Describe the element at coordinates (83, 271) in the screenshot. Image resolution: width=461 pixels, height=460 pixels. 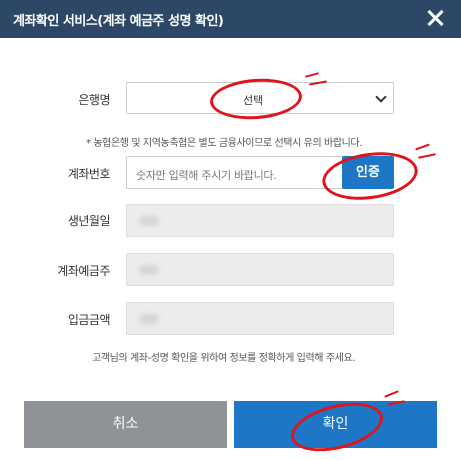
I see `holder-label: 계좌예금주` at that location.